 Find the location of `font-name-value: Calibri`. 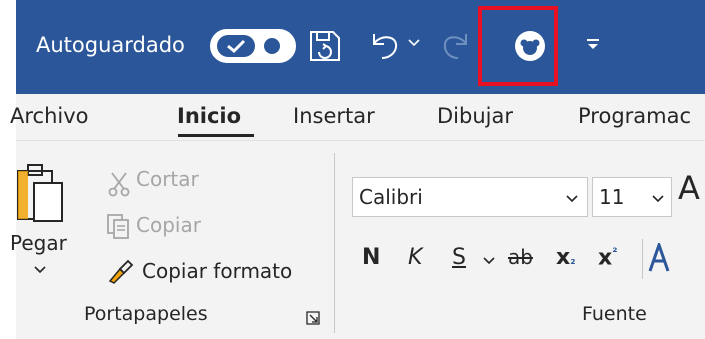

font-name-value: Calibri is located at coordinates (391, 197).